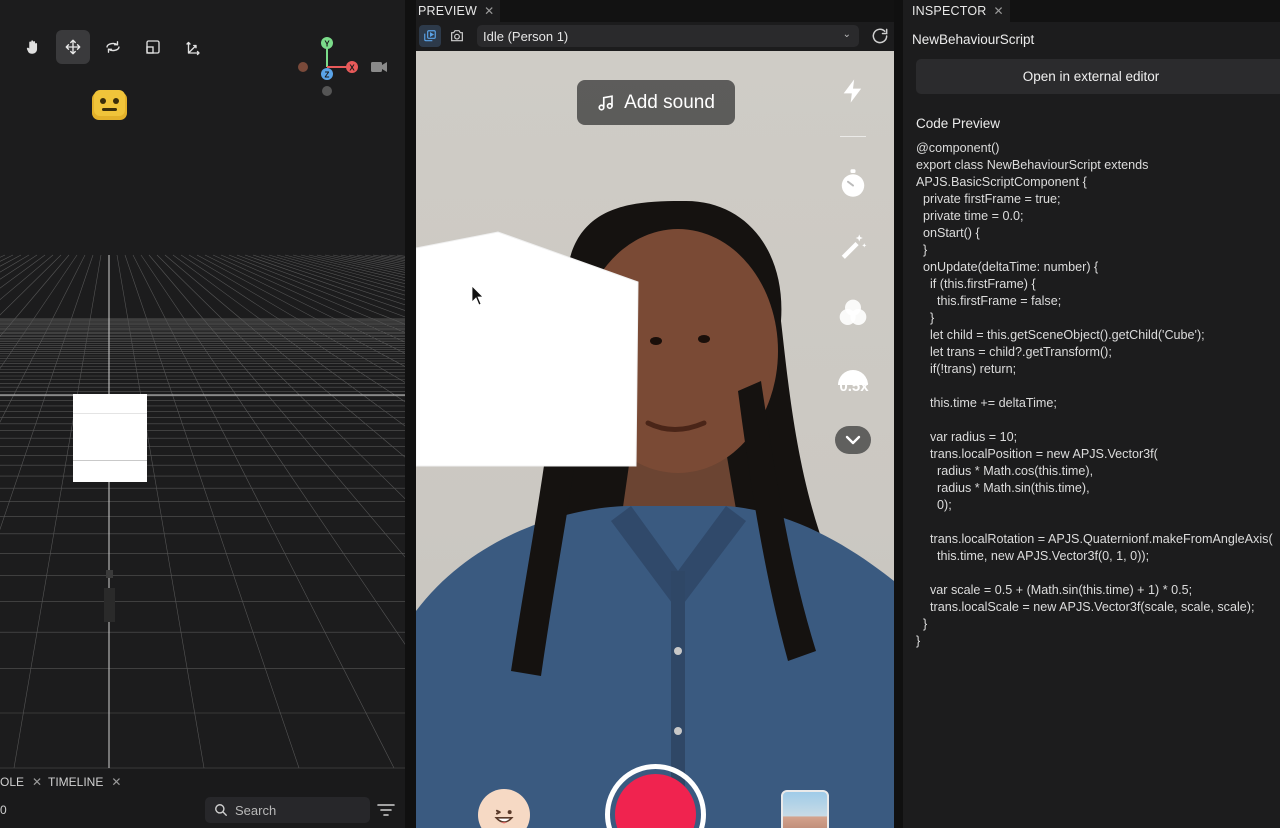  I want to click on transform-tool-button, so click(193, 47).